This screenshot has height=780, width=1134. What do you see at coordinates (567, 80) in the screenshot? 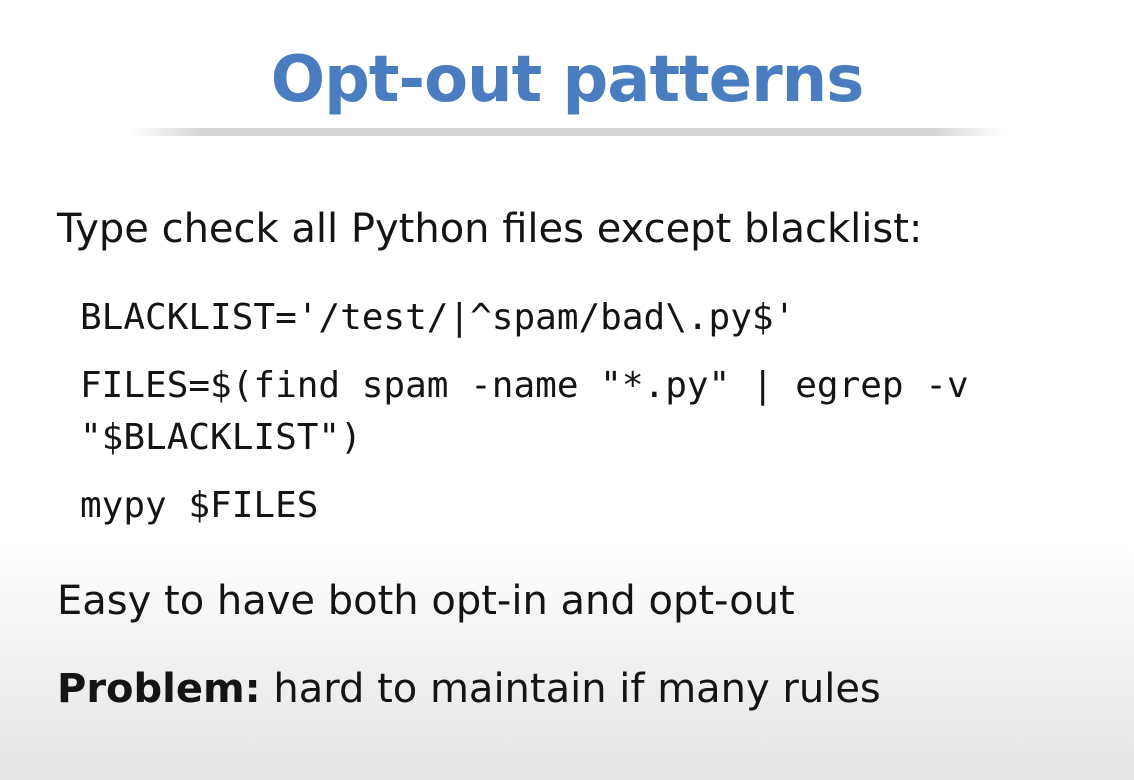
I see `slide-title: Opt-out patterns` at bounding box center [567, 80].